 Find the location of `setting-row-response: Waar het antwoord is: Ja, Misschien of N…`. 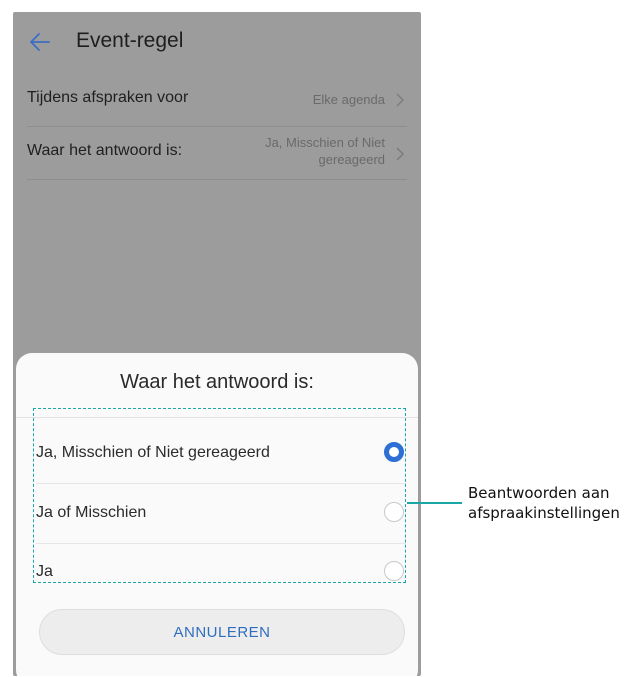

setting-row-response: Waar het antwoord is: Ja, Misschien of N… is located at coordinates (217, 153).